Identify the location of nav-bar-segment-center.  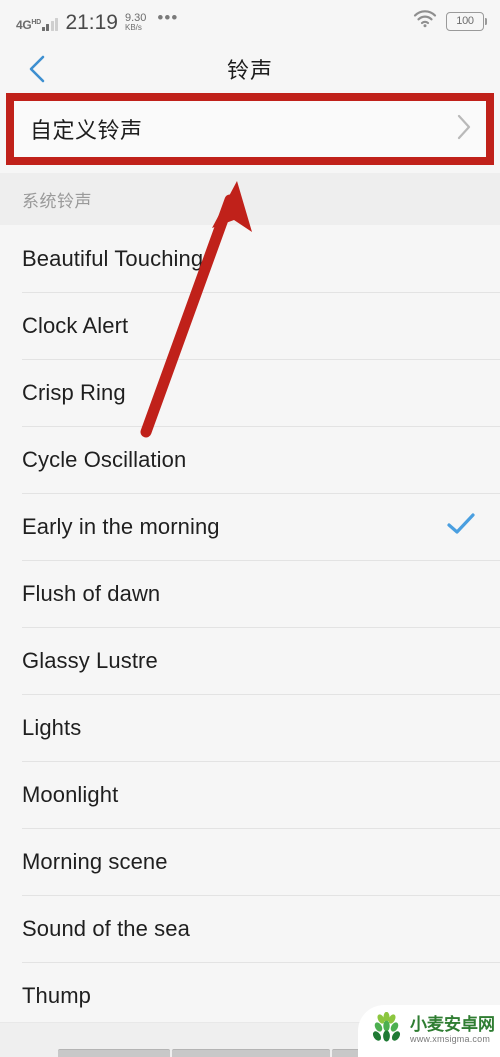
(251, 1053).